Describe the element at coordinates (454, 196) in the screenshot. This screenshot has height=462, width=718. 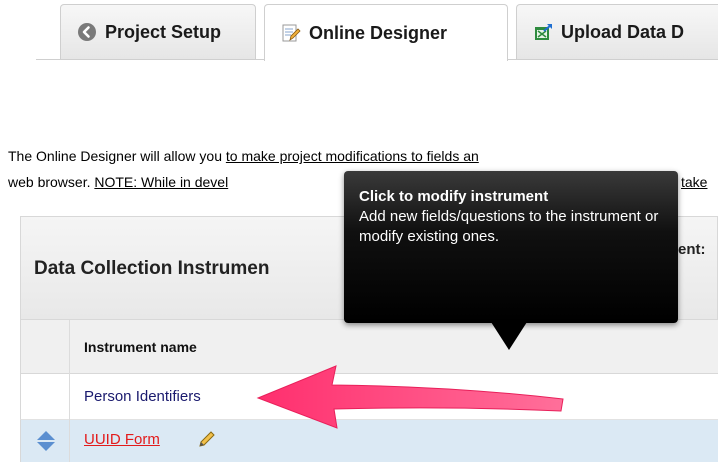
I see `tooltip-title: Click to modify instrument` at that location.